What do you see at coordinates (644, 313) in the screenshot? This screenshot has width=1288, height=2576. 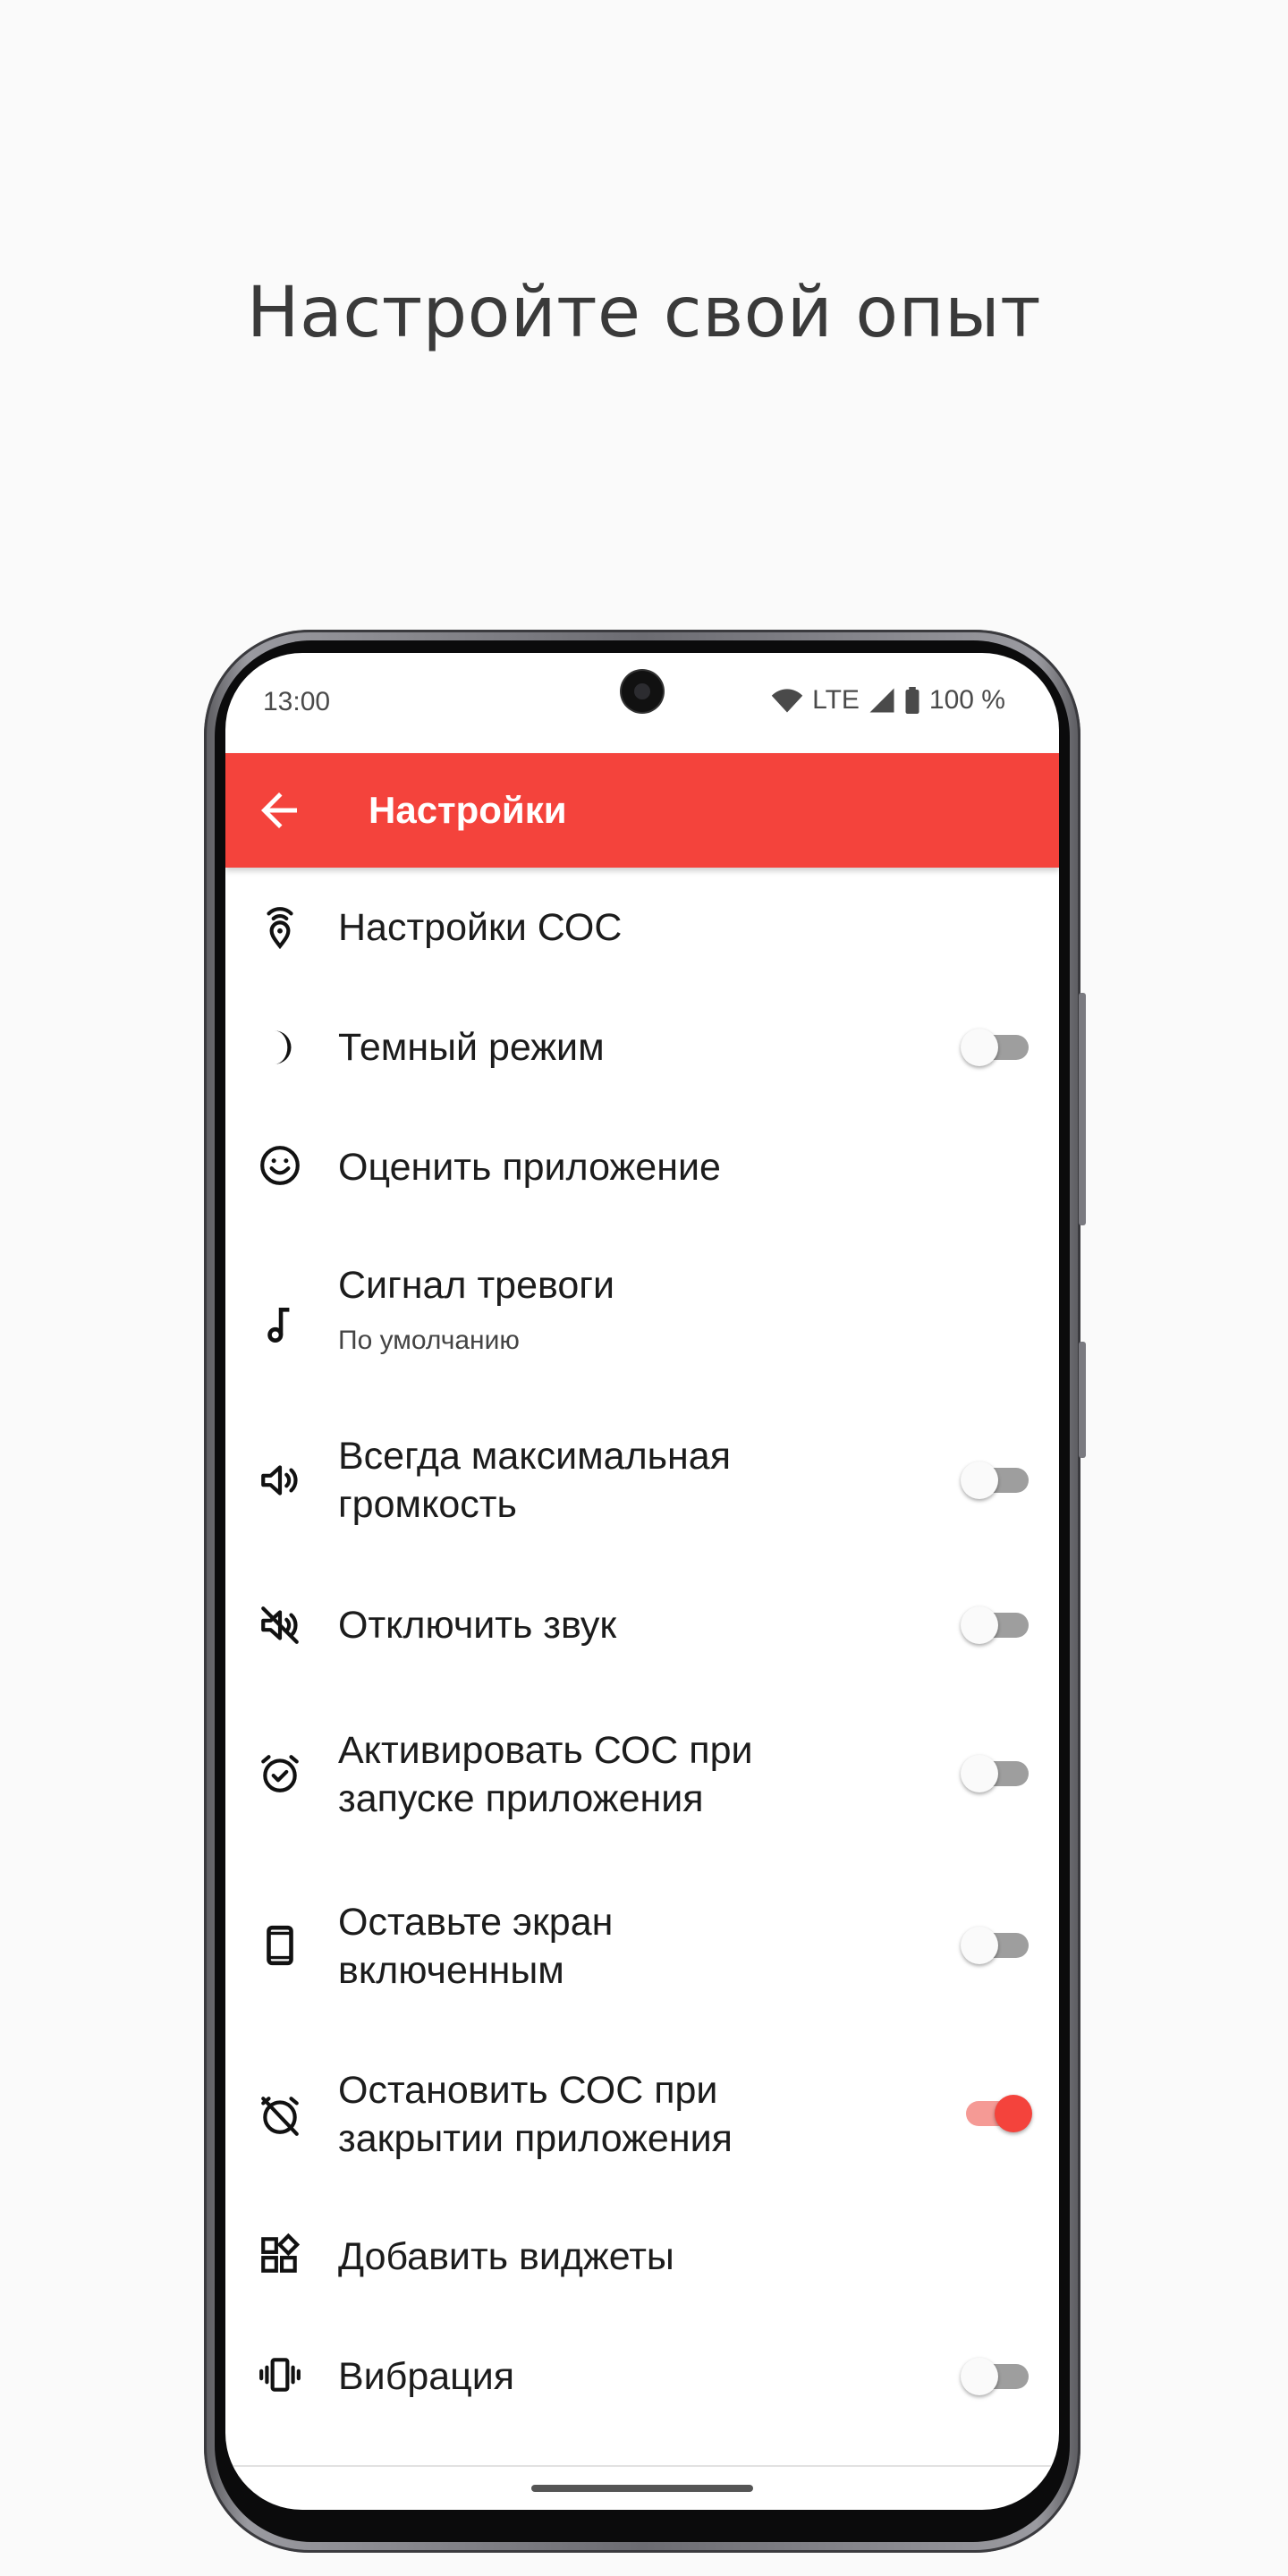 I see `onboarding-headline: Настройте свой опыт` at bounding box center [644, 313].